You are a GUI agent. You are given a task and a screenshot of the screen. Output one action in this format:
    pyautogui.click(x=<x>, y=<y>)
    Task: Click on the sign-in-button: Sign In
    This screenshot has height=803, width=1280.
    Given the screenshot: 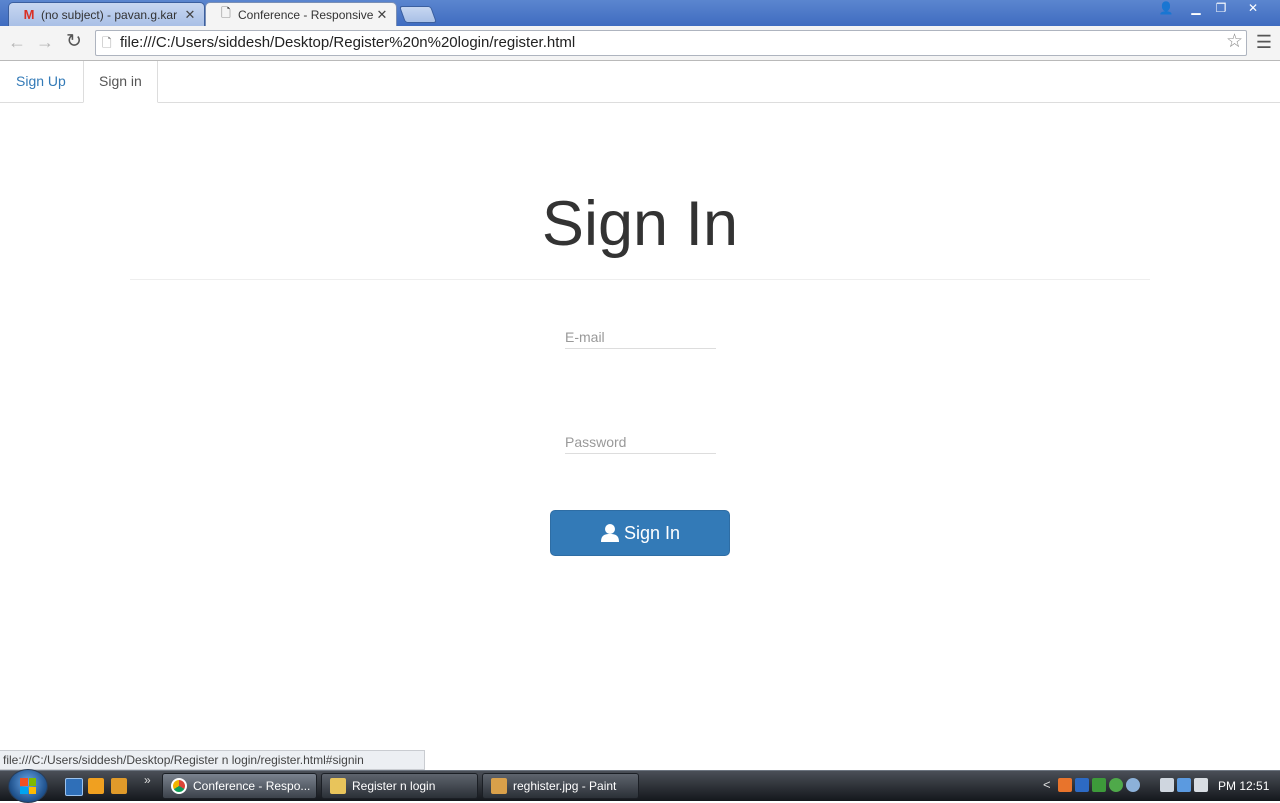 What is the action you would take?
    pyautogui.click(x=640, y=533)
    